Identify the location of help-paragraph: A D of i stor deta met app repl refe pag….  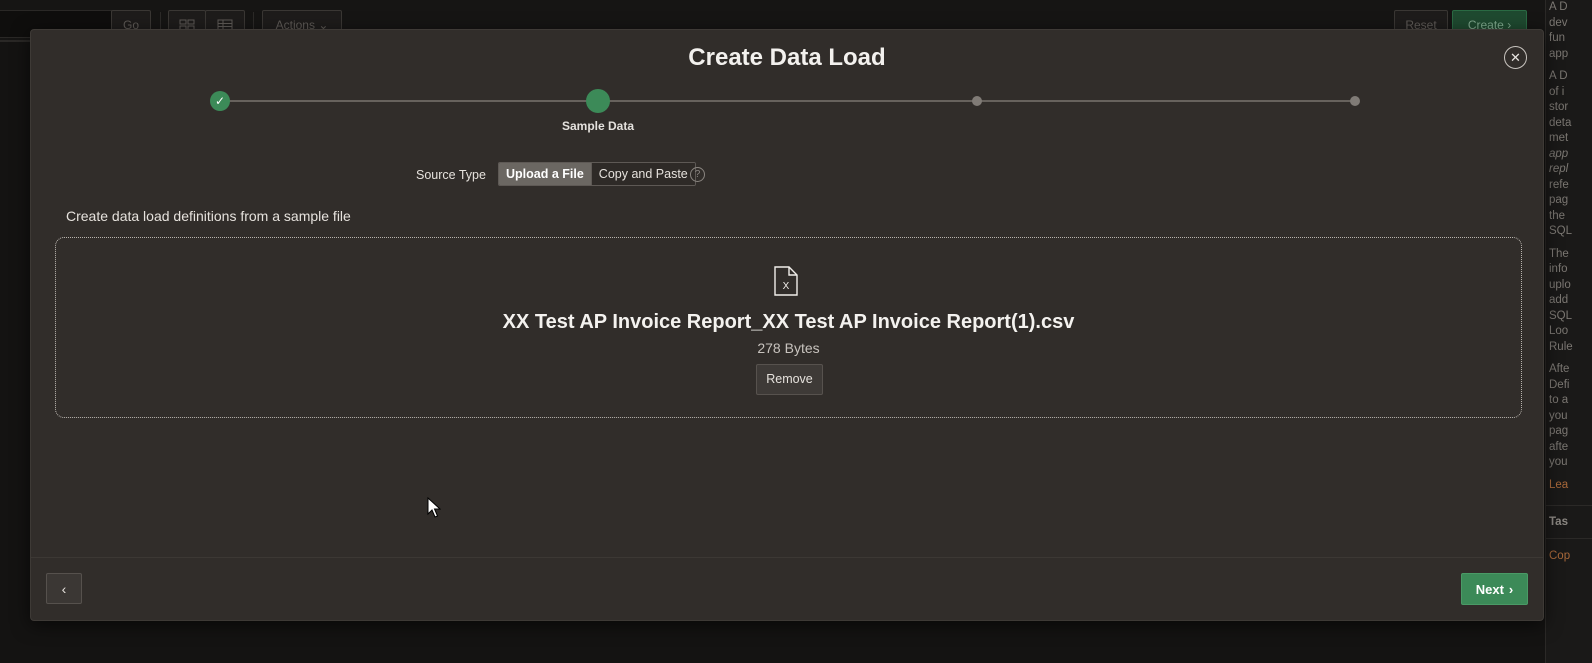
(1569, 154).